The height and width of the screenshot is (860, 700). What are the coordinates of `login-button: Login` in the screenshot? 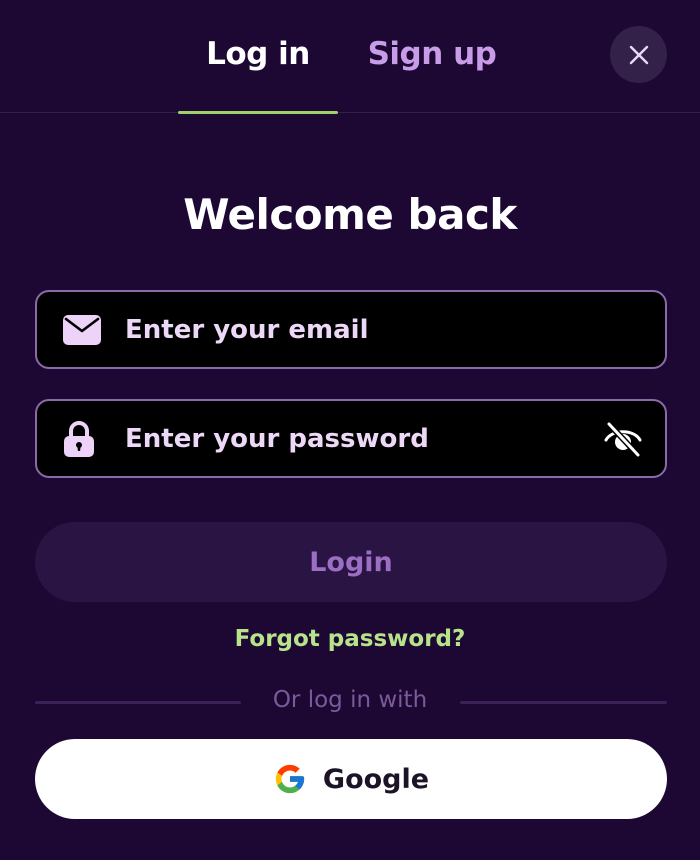 It's located at (351, 562).